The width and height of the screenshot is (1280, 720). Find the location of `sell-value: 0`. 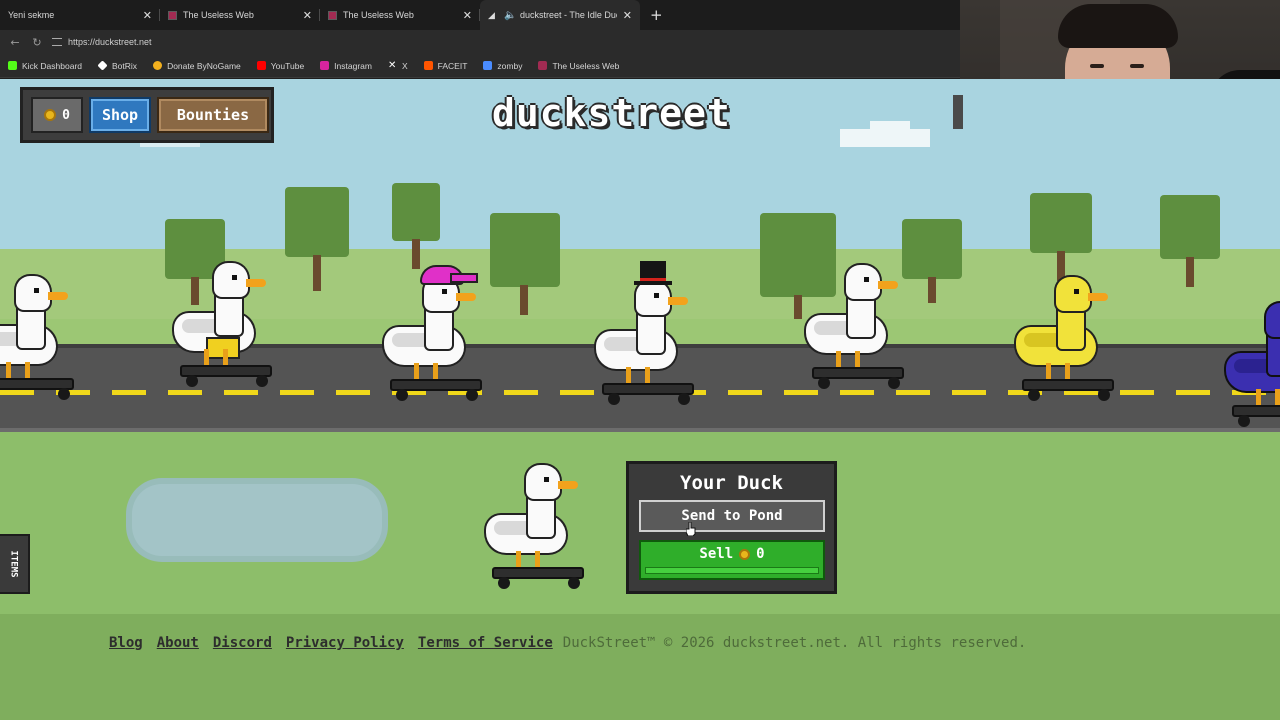

sell-value: 0 is located at coordinates (760, 554).